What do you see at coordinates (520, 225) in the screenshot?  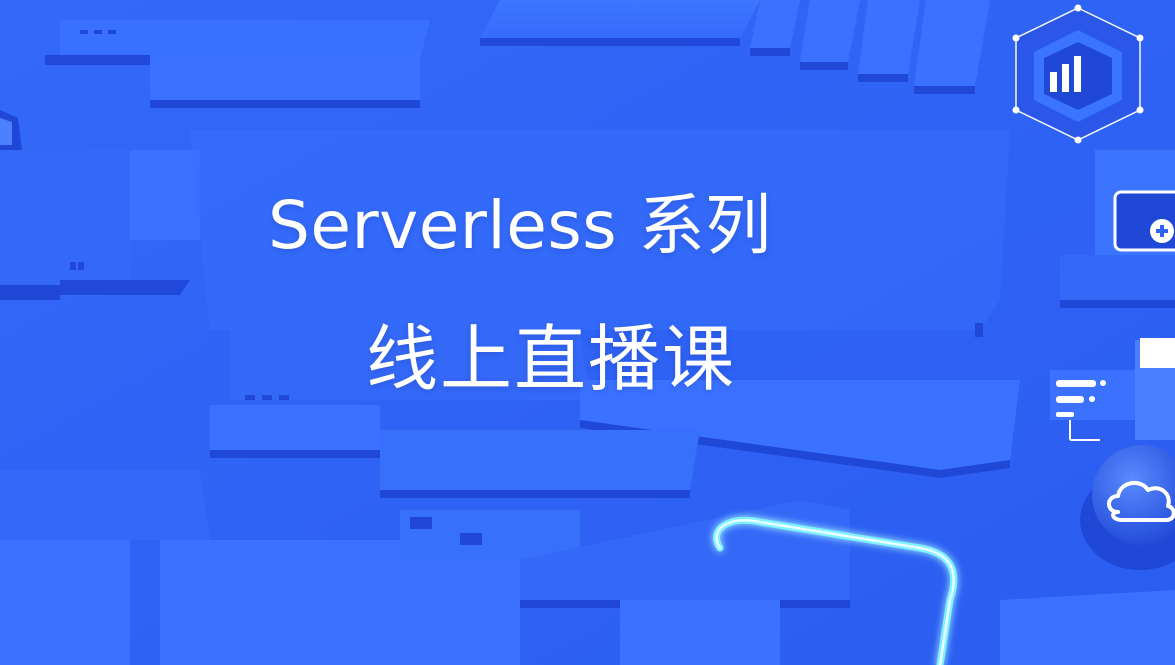 I see `banner-title: Serverless 系列` at bounding box center [520, 225].